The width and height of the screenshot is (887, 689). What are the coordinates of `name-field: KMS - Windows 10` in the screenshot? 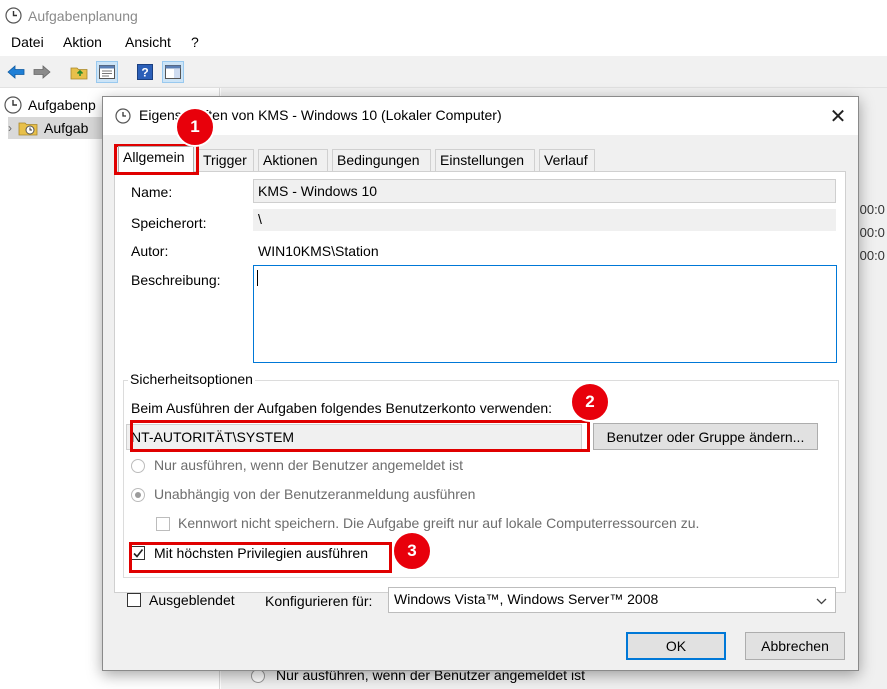 It's located at (544, 191).